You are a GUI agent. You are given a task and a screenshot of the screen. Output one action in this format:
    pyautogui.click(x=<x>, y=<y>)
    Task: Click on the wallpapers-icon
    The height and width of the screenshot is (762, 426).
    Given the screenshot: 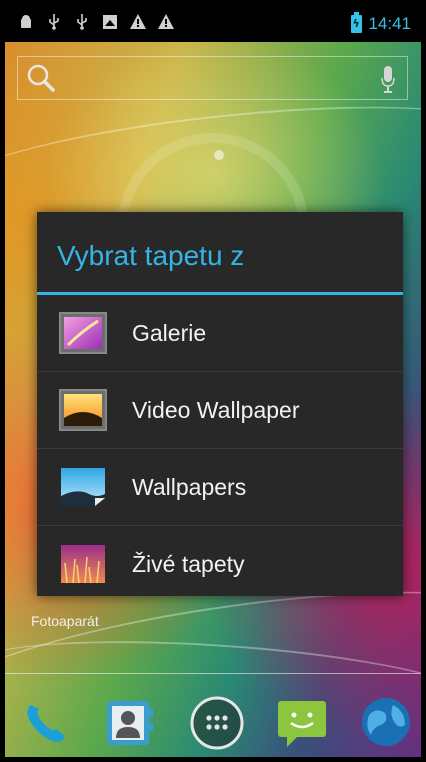 What is the action you would take?
    pyautogui.click(x=83, y=487)
    